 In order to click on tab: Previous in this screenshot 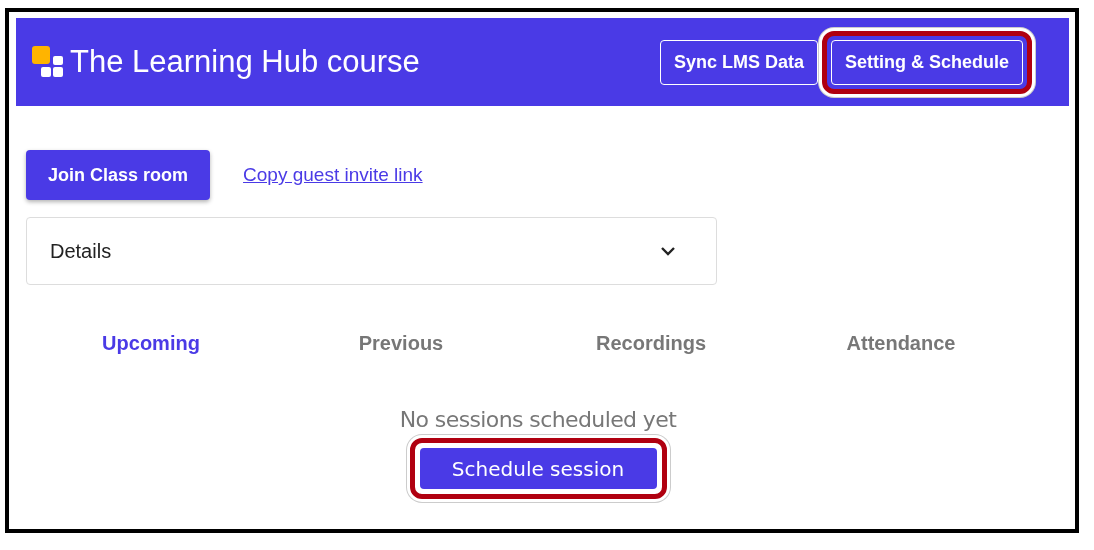, I will do `click(401, 343)`.